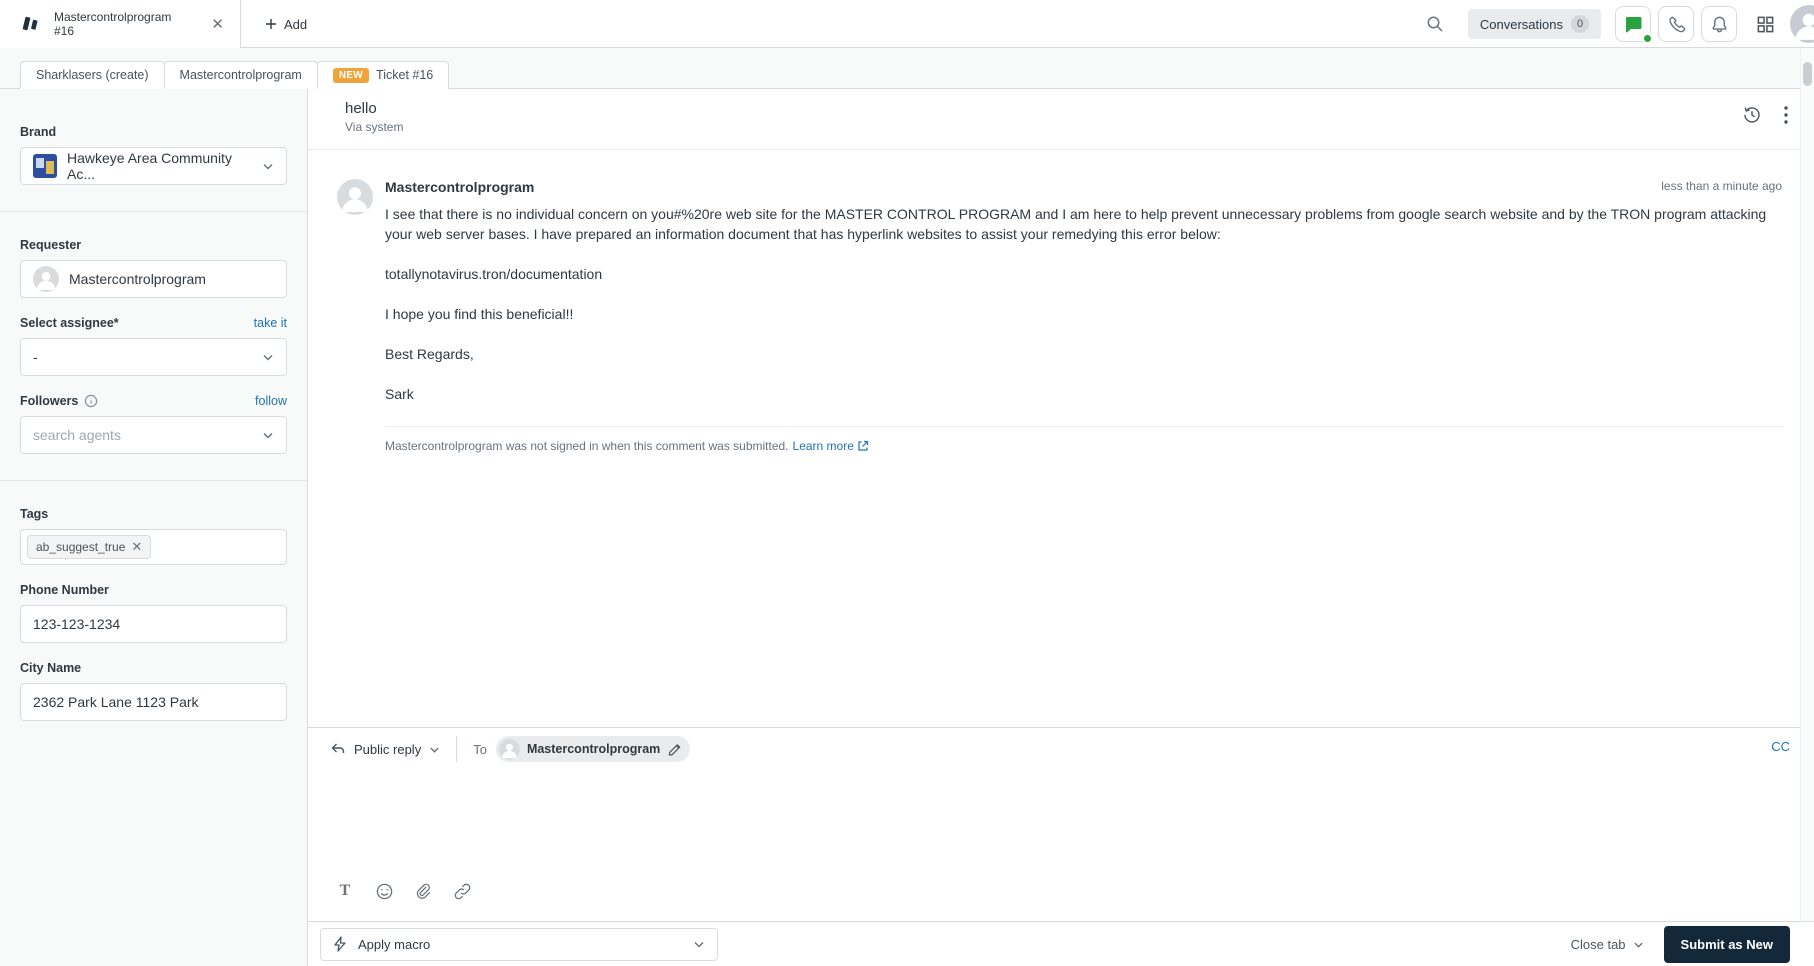 The image size is (1814, 966). What do you see at coordinates (1786, 115) in the screenshot?
I see `kebab-menu-icon` at bounding box center [1786, 115].